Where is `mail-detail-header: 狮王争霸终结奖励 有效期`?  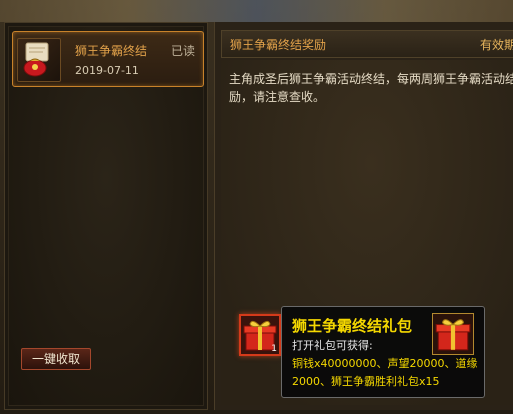
mail-detail-header: 狮王争霸终结奖励 有效期 is located at coordinates (367, 44).